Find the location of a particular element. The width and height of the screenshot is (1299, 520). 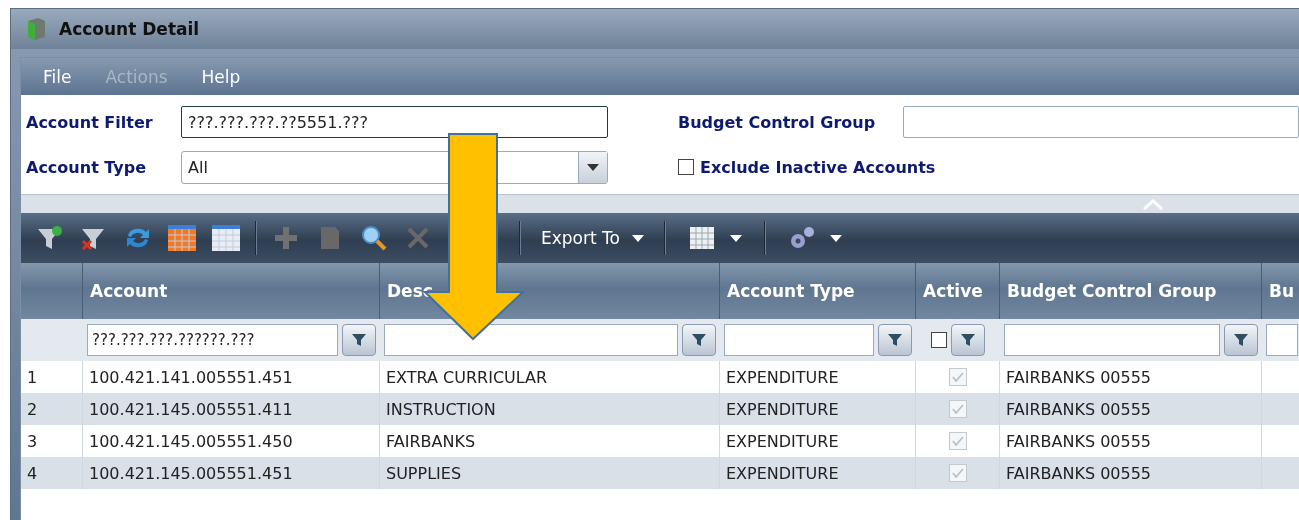

plus-icon is located at coordinates (286, 238).